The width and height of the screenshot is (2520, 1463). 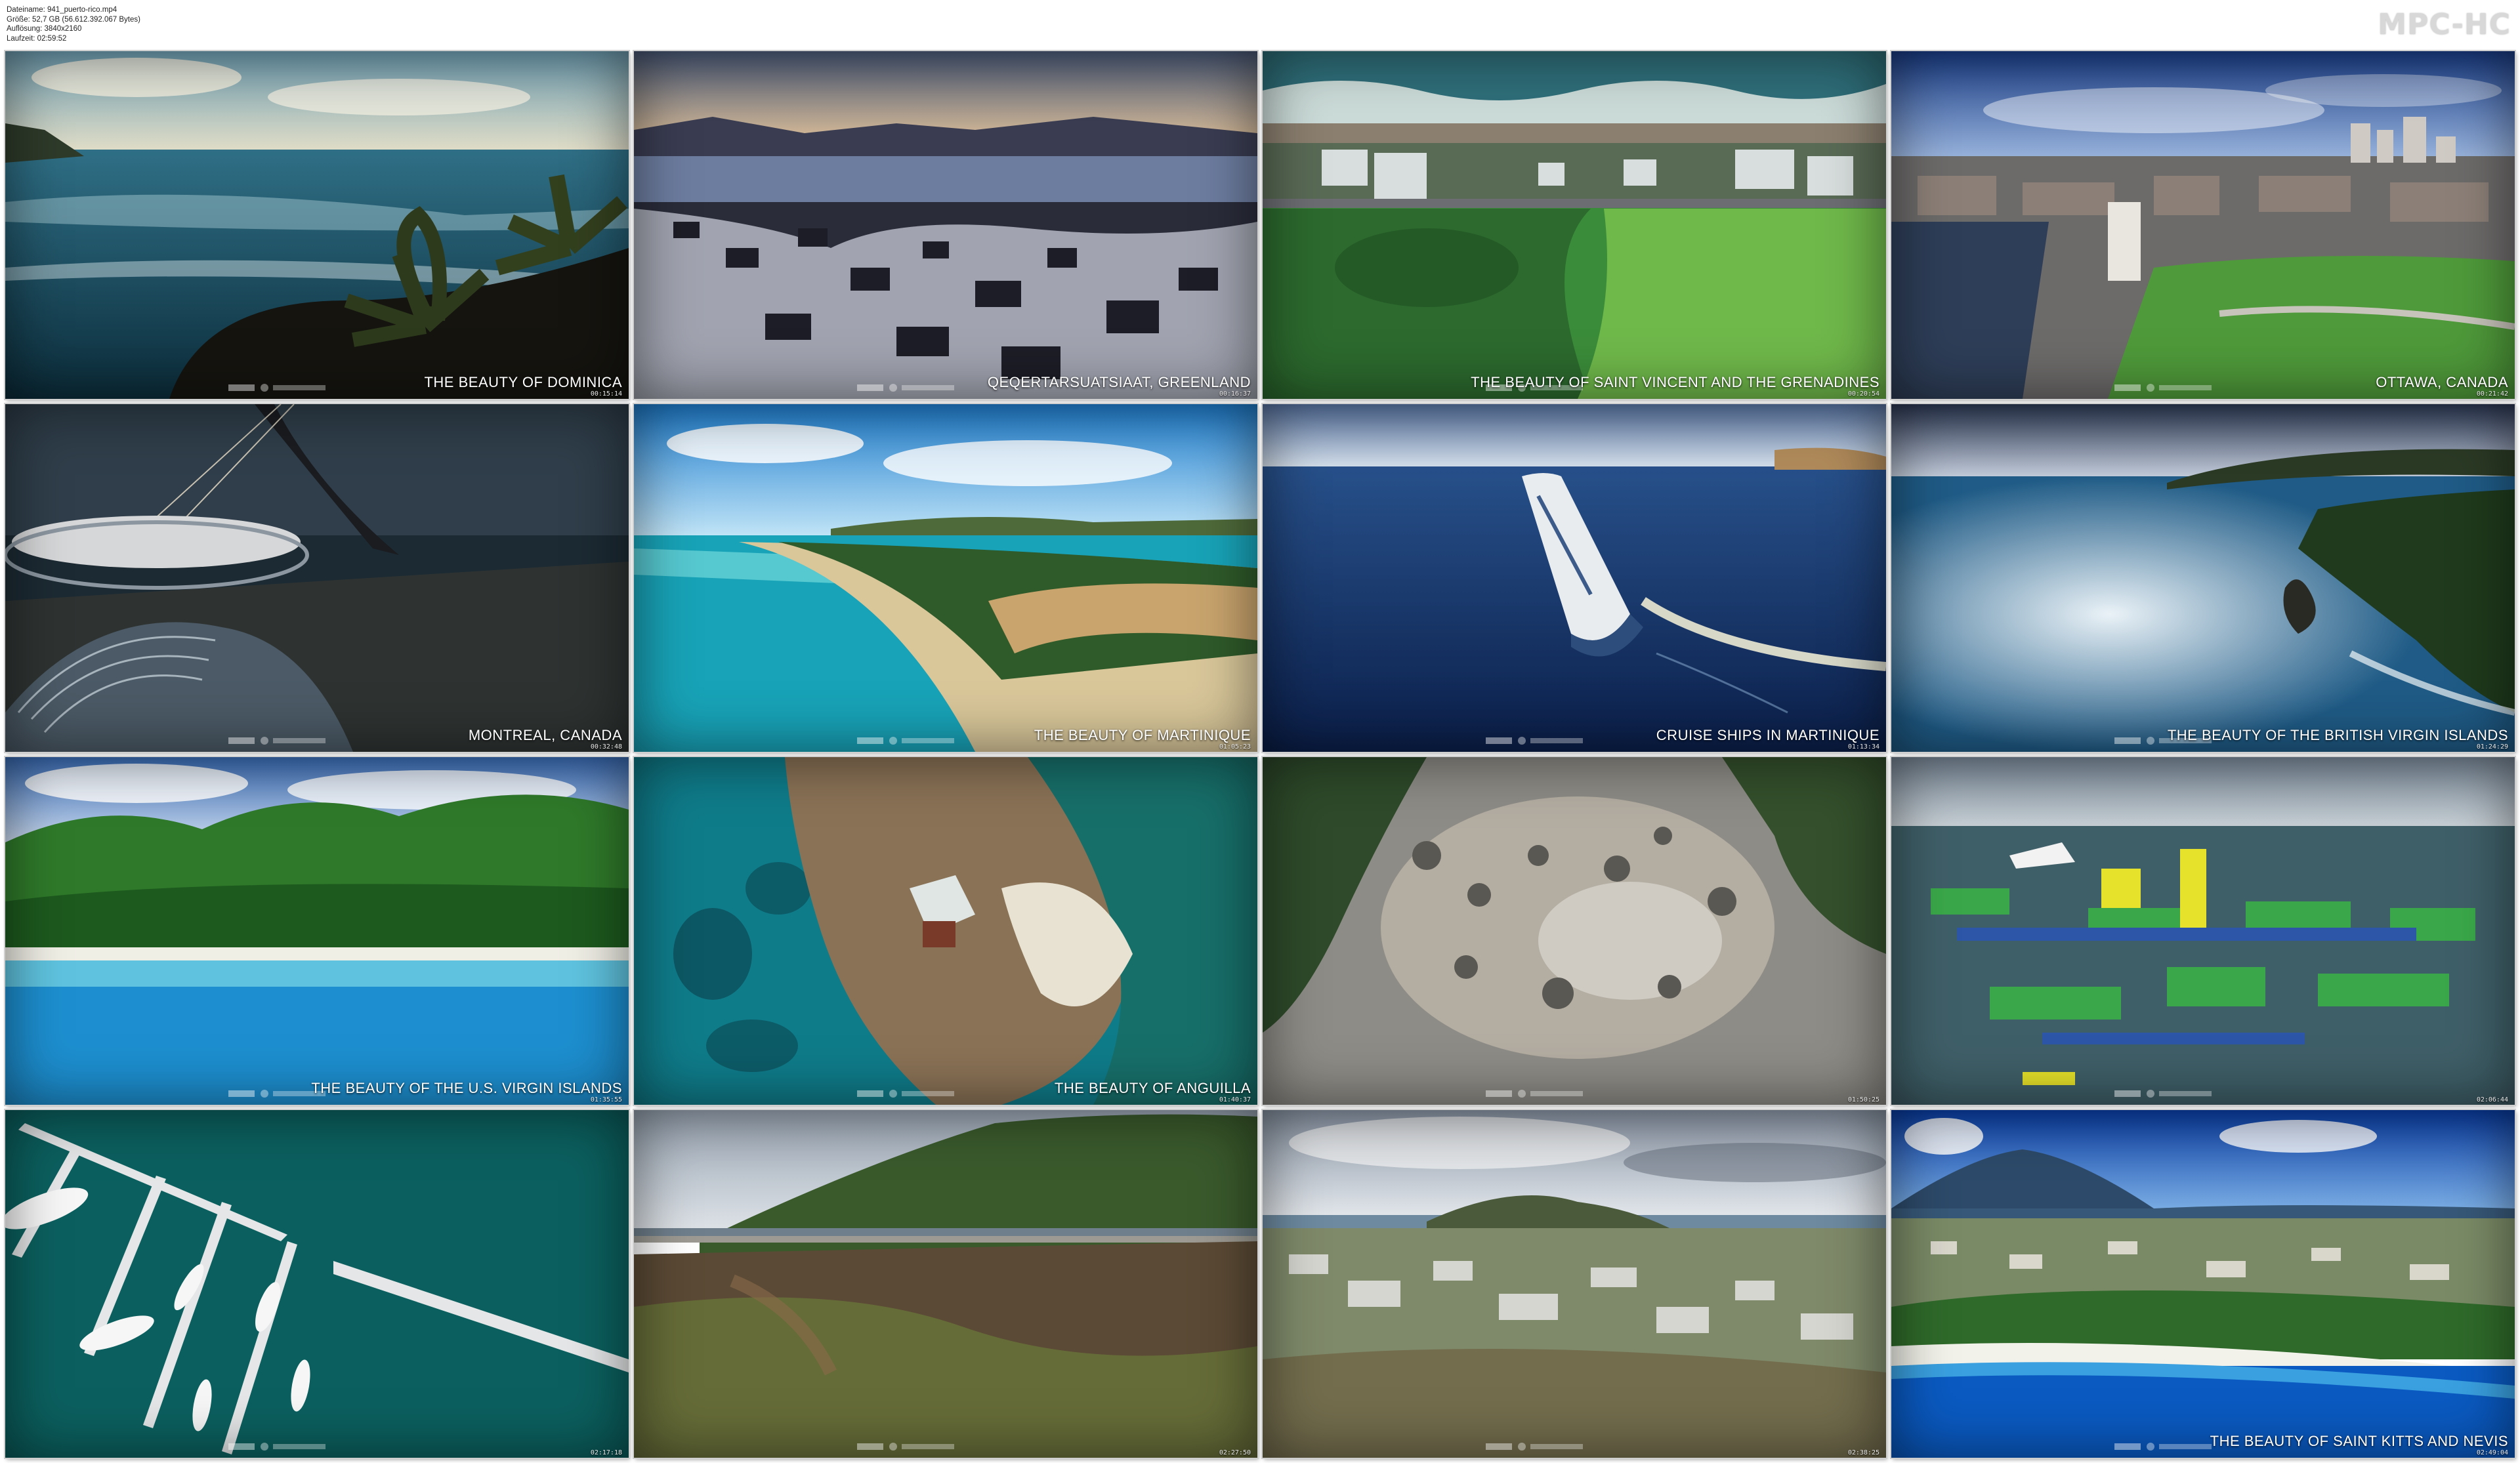 I want to click on thumbnail-tile: Ottawa, Canada 00:21:42, so click(x=2203, y=225).